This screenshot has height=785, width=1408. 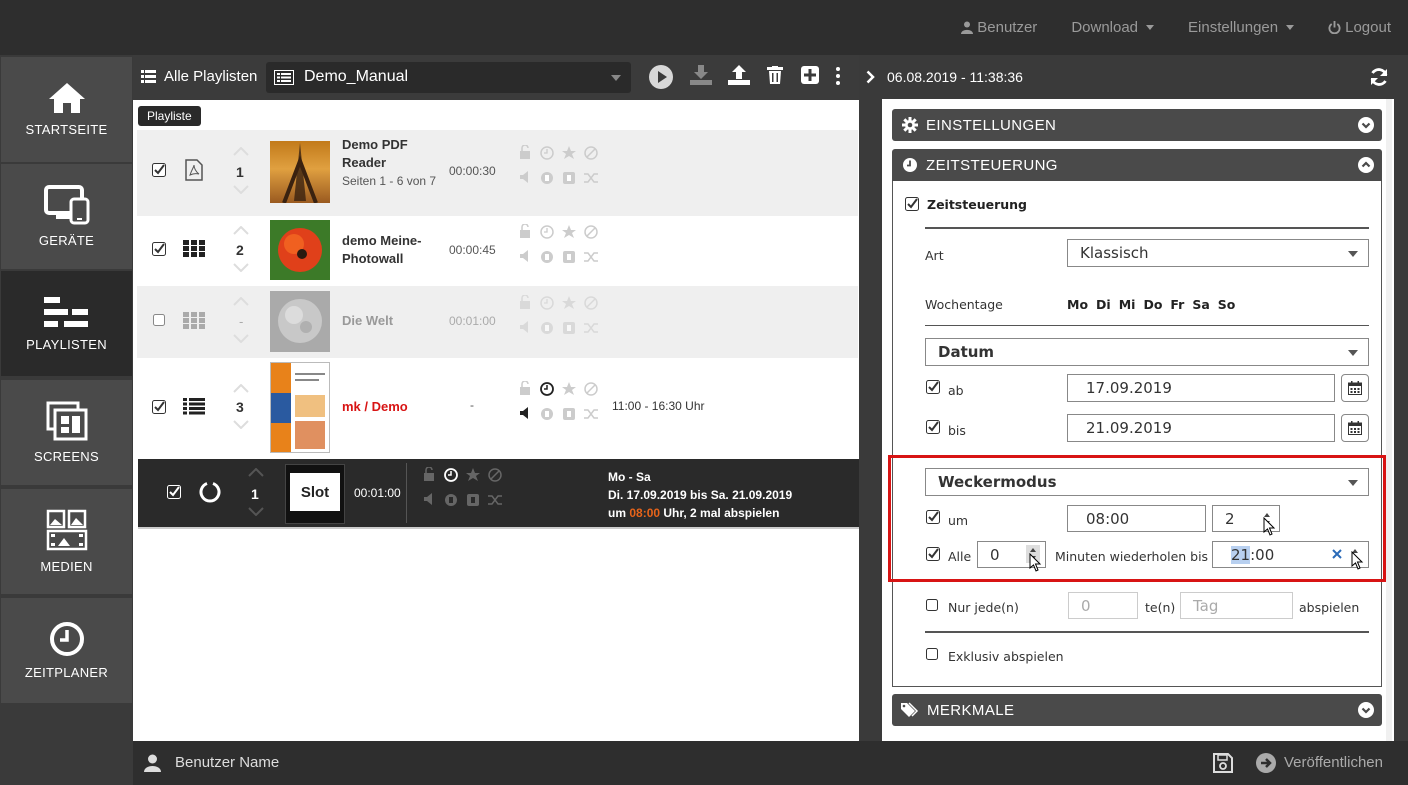 What do you see at coordinates (497, 322) in the screenshot?
I see `list-item: - Die Welt 00:01:00` at bounding box center [497, 322].